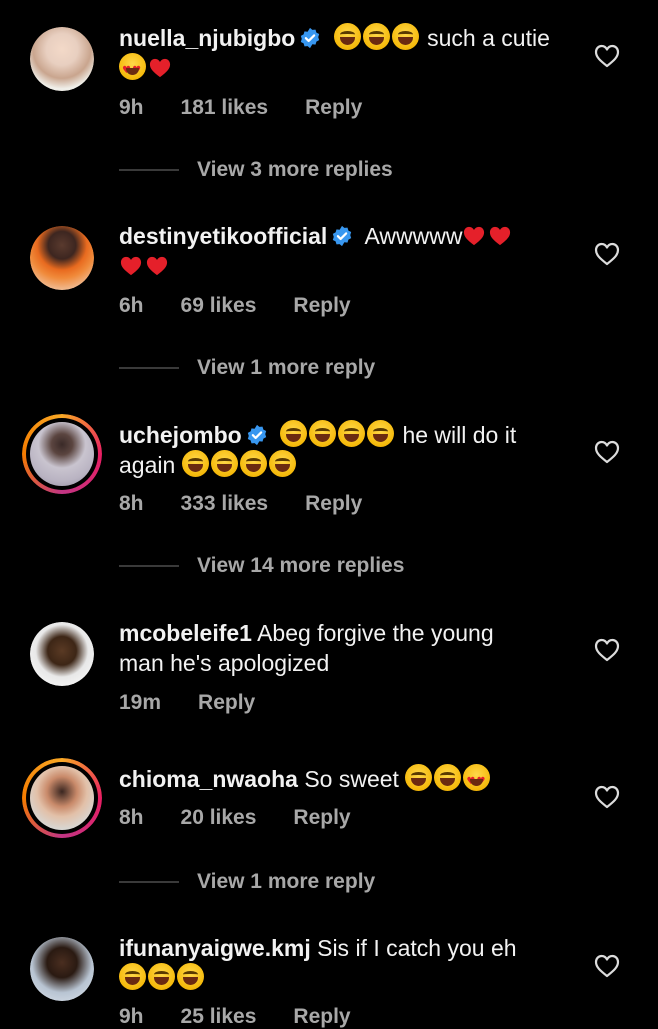 Image resolution: width=658 pixels, height=1029 pixels. Describe the element at coordinates (215, 948) in the screenshot. I see `username: ifunanyaigwe.kmj` at that location.